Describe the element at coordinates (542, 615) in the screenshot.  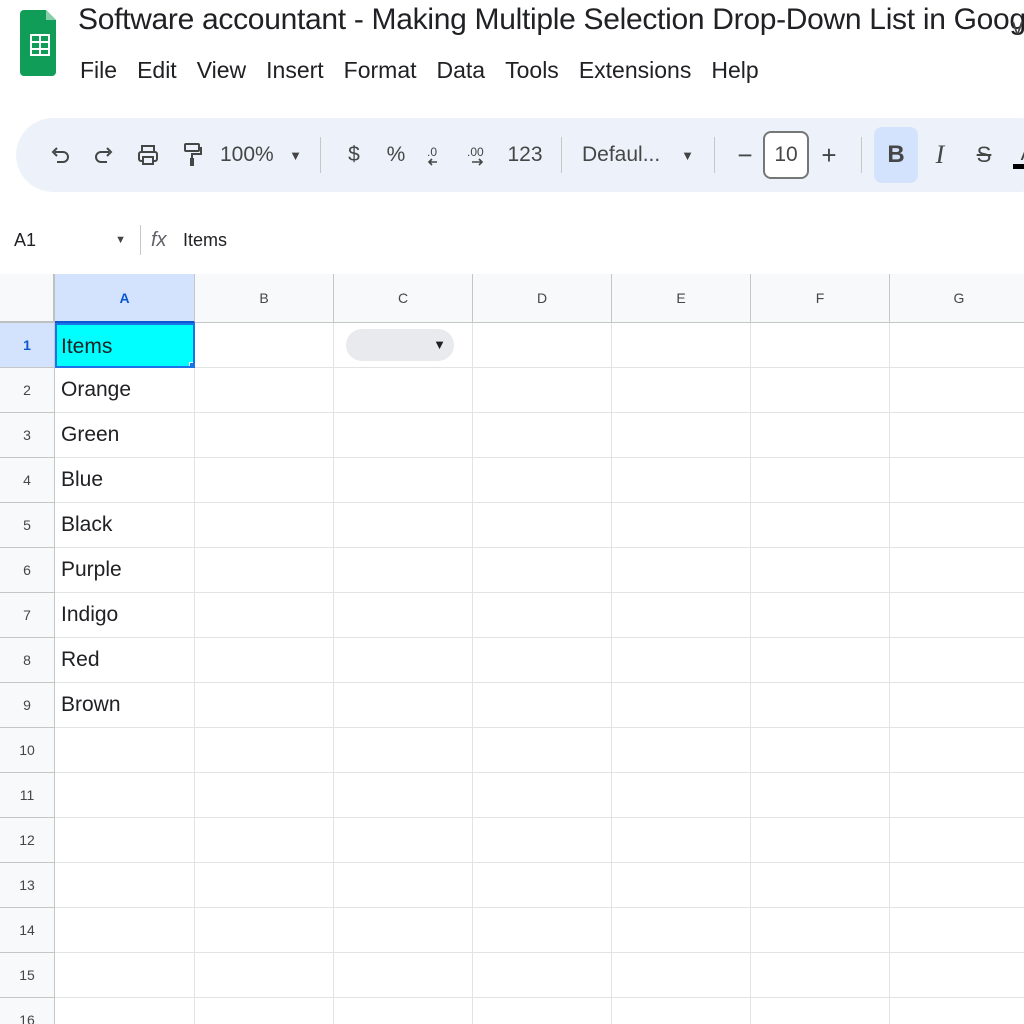
I see `cell-D7` at that location.